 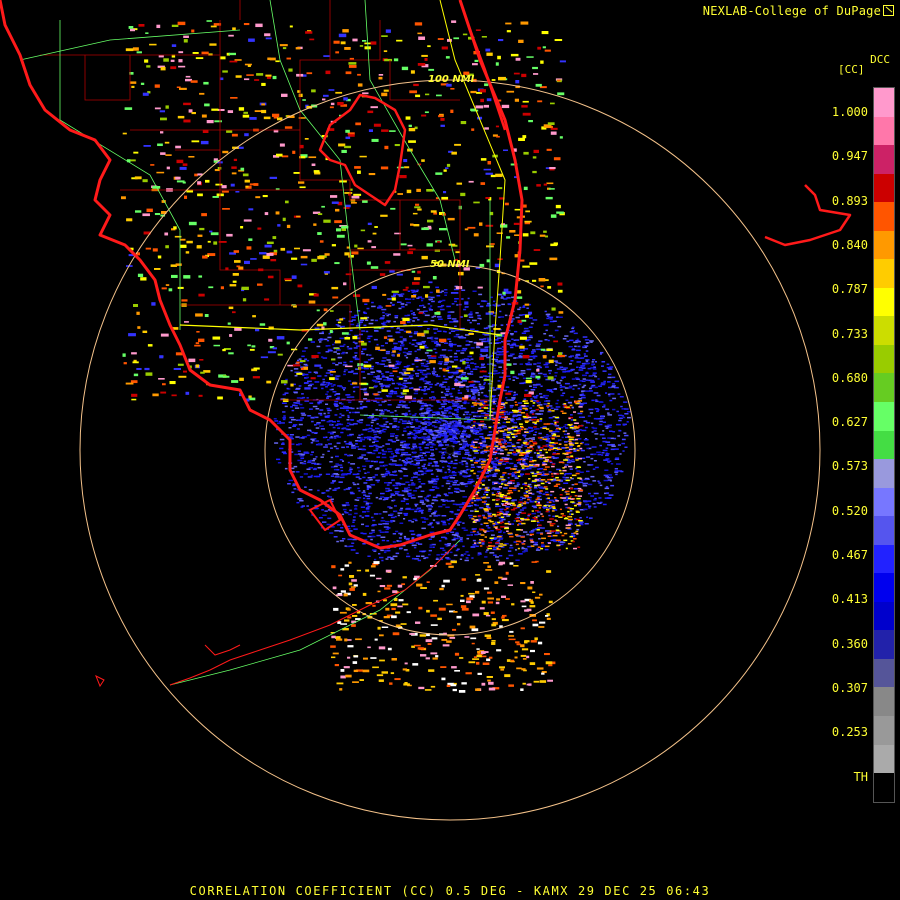 What do you see at coordinates (849, 599) in the screenshot?
I see `colorbar-tick-label: 0.413` at bounding box center [849, 599].